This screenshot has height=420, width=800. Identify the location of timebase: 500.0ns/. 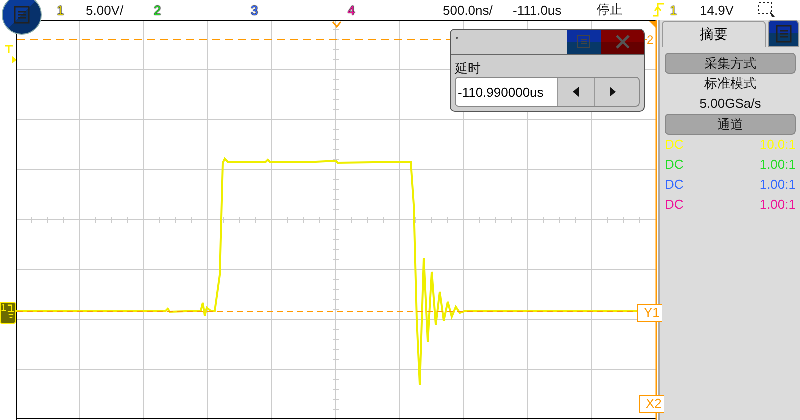
(478, 10).